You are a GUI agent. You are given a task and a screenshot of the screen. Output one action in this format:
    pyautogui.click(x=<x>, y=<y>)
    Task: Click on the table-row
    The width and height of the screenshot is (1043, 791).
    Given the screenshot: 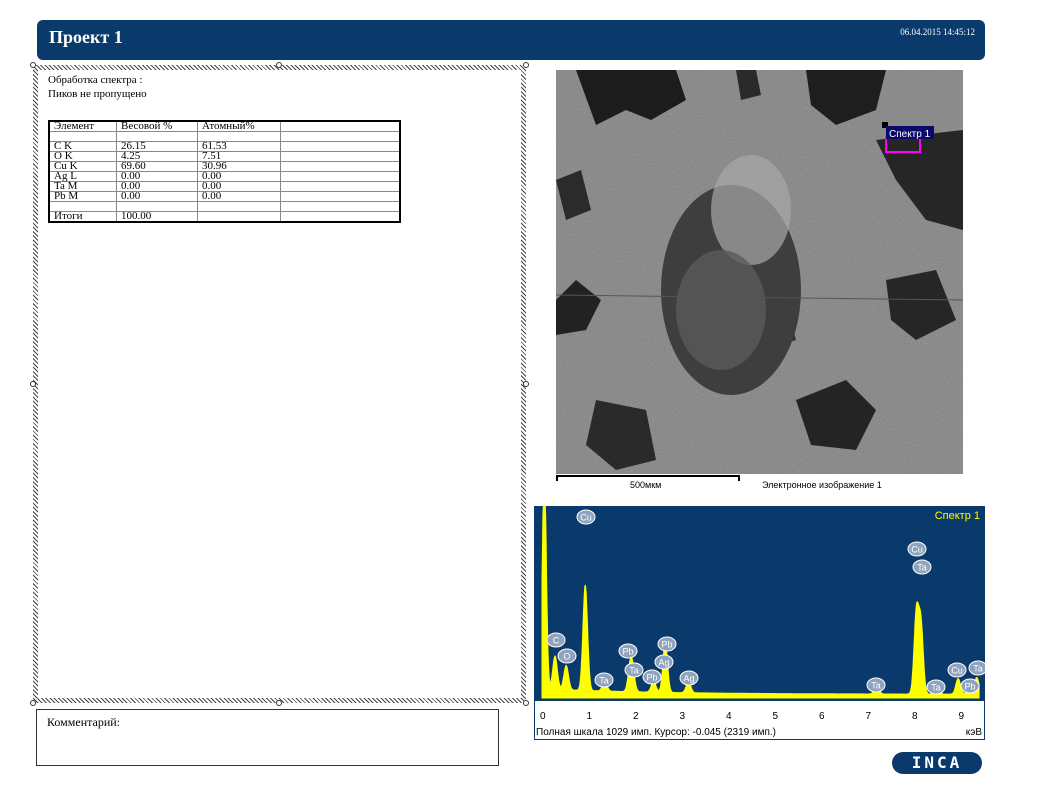 What is the action you would take?
    pyautogui.click(x=224, y=206)
    